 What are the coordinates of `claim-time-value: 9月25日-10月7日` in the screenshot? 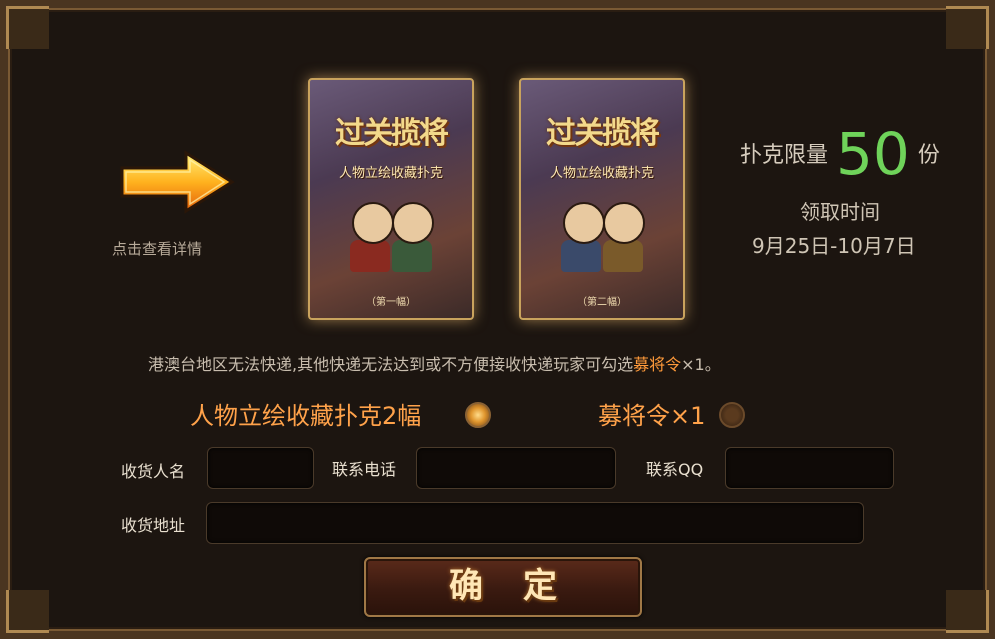 It's located at (834, 246).